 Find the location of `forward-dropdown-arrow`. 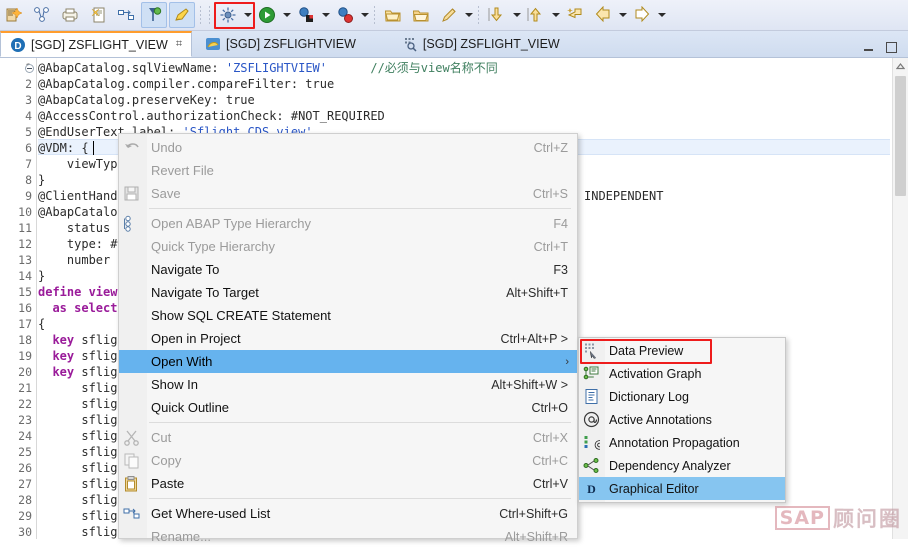

forward-dropdown-arrow is located at coordinates (661, 15).